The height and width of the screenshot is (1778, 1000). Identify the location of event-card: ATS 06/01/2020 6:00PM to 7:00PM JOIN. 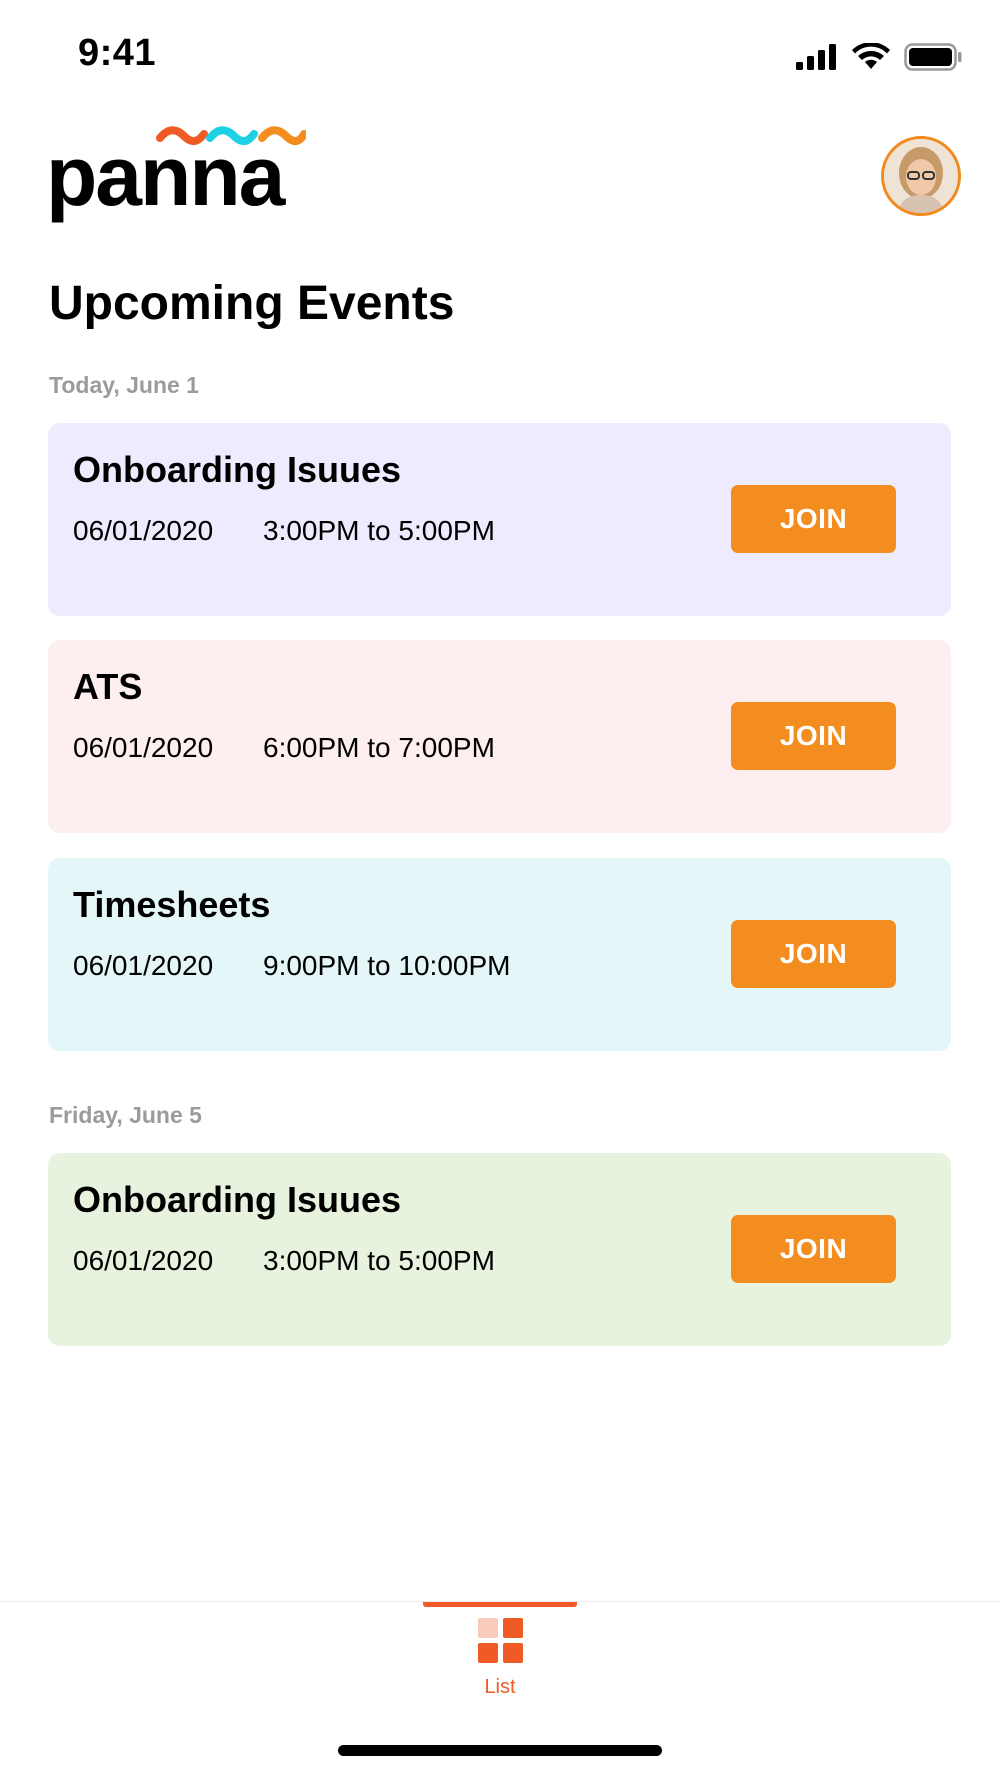
(499, 736).